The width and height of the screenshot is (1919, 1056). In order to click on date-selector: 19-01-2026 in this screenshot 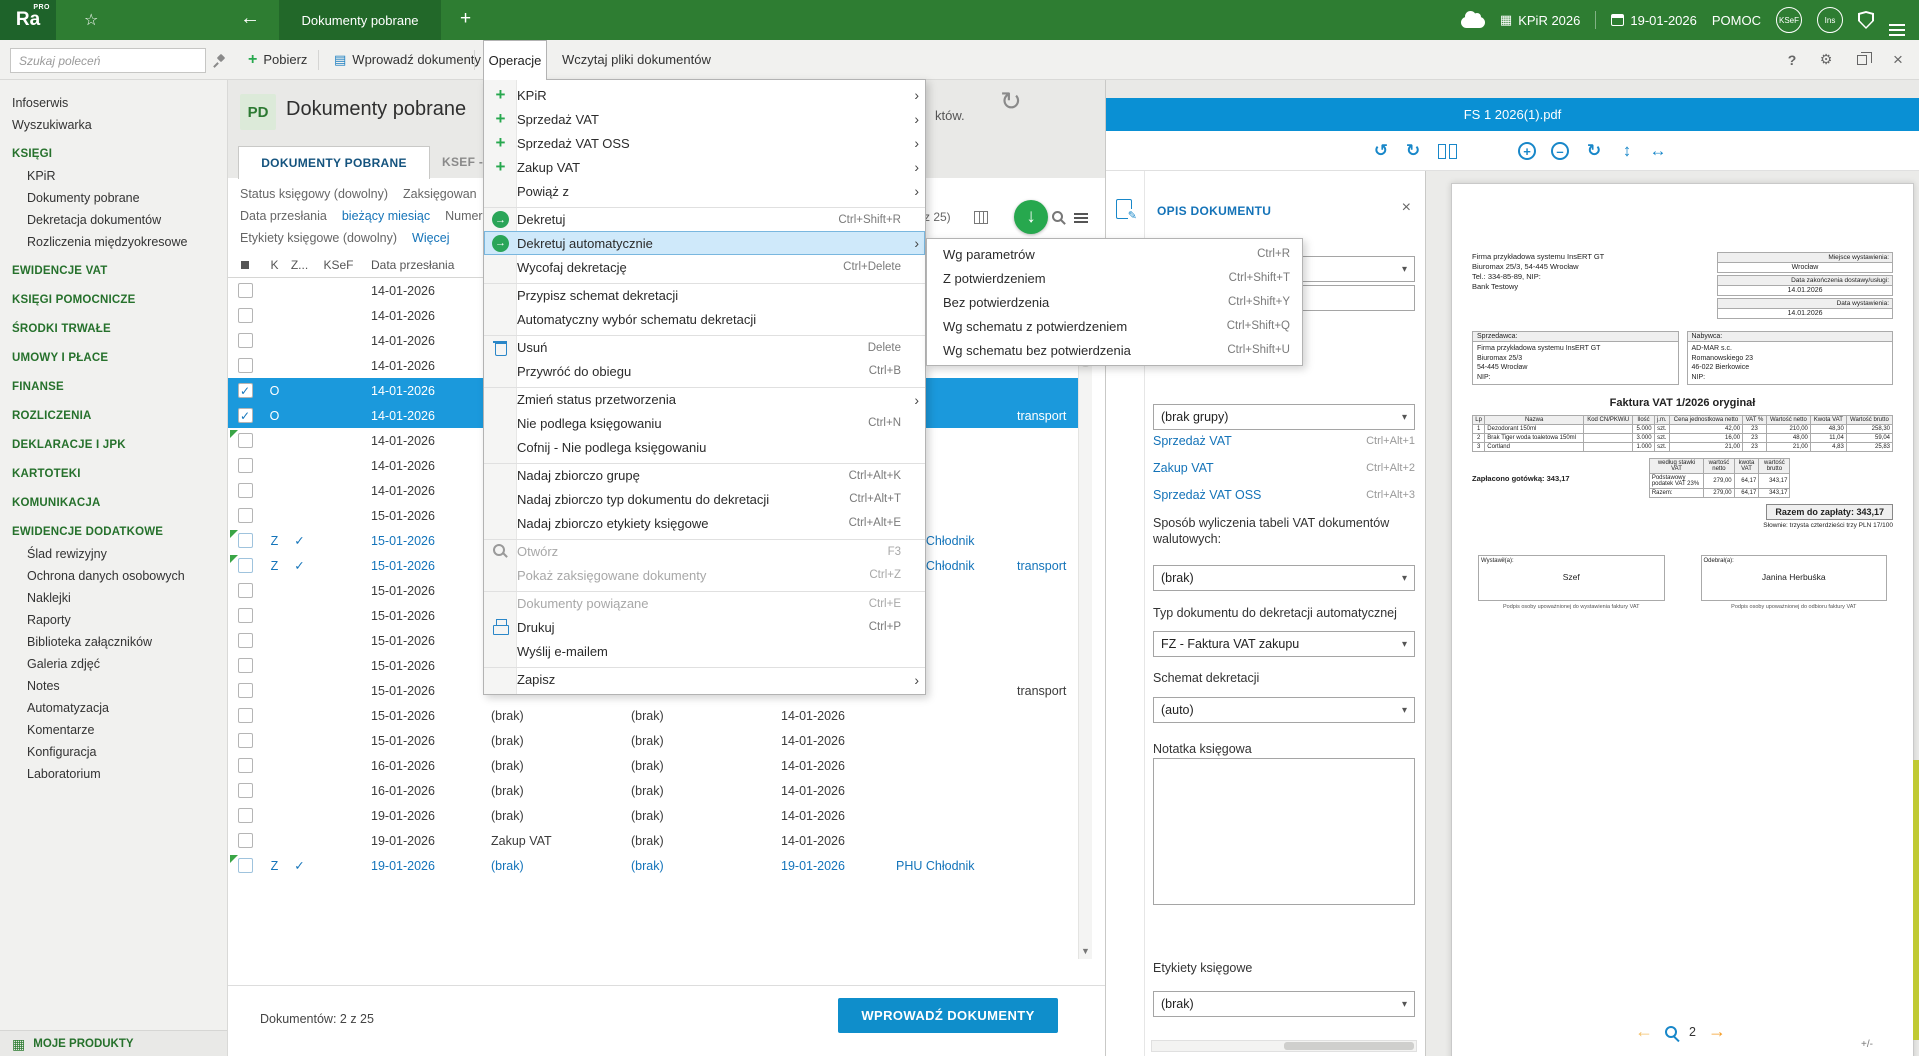, I will do `click(1654, 20)`.